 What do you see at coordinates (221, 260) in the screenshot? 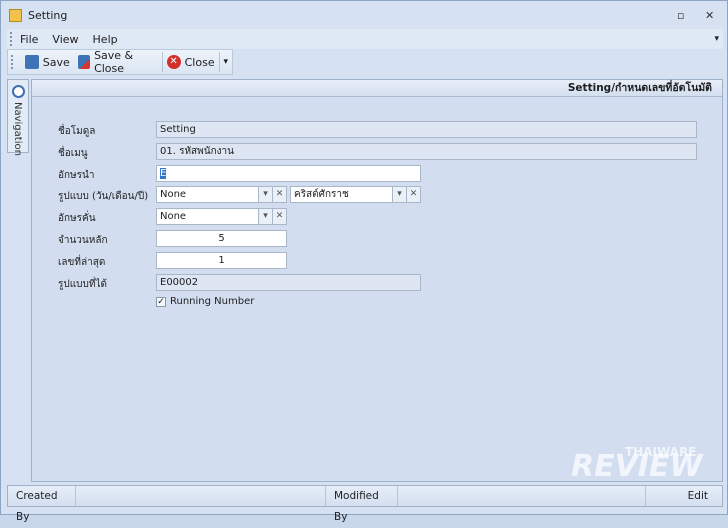
I see `last-number-input: 1` at bounding box center [221, 260].